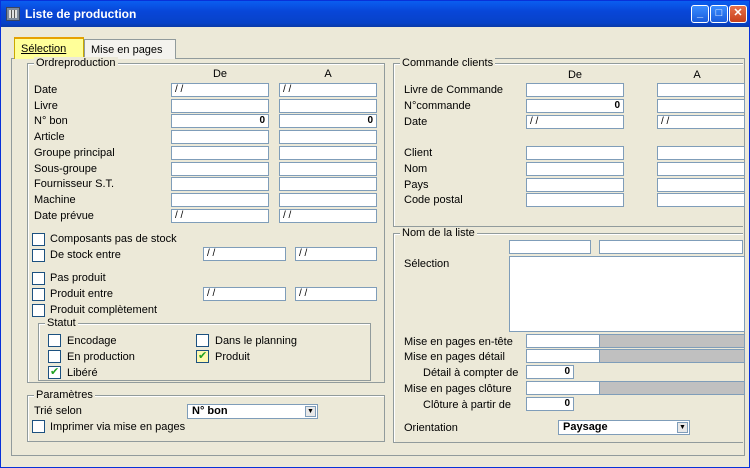  Describe the element at coordinates (375, 14) in the screenshot. I see `title-bar: Liste de production _ □ ✕` at that location.